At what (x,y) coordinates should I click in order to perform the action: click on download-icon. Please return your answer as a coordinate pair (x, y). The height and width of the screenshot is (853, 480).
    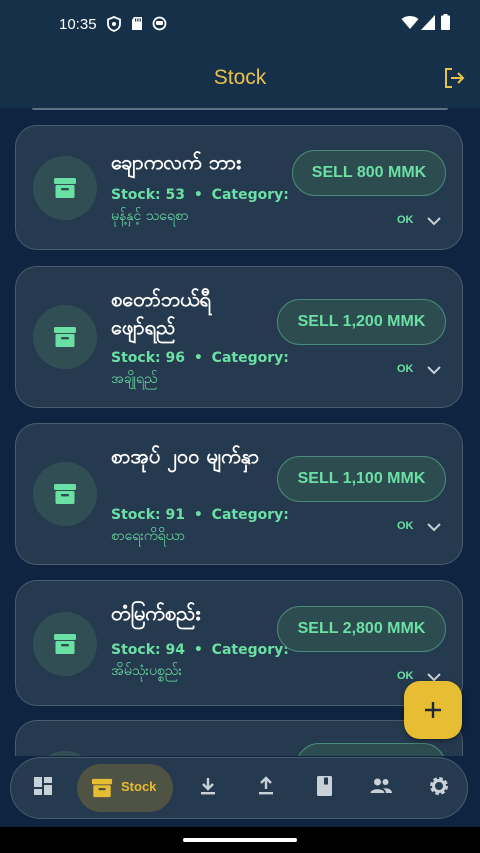
    Looking at the image, I should click on (208, 786).